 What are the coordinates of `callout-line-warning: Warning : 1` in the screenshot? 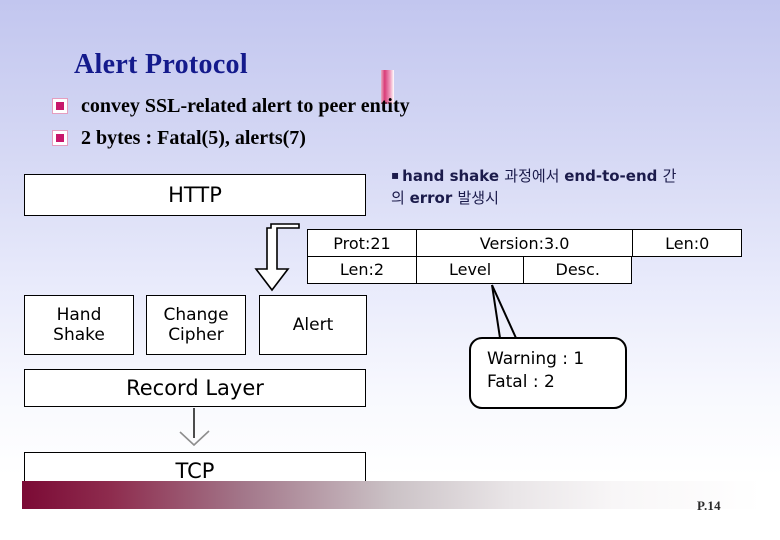 It's located at (536, 359).